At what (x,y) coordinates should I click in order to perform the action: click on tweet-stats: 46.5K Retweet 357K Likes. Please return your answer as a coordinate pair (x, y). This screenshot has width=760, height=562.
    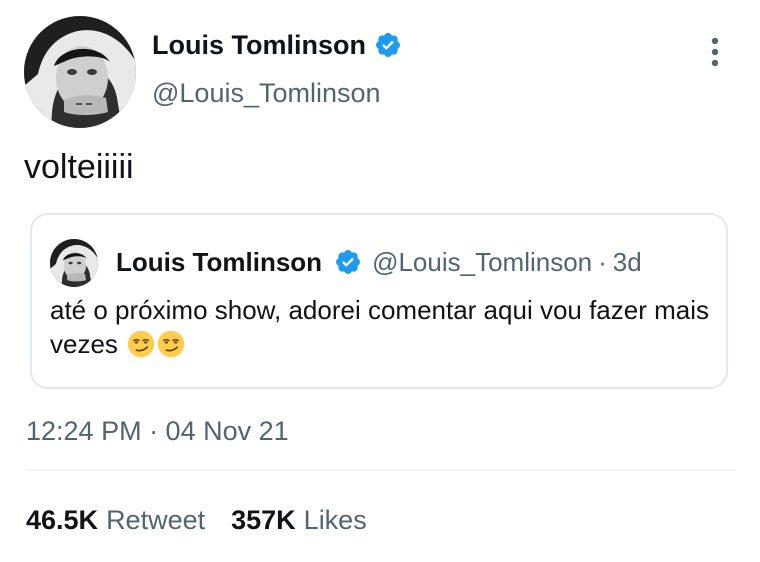
    Looking at the image, I should click on (196, 520).